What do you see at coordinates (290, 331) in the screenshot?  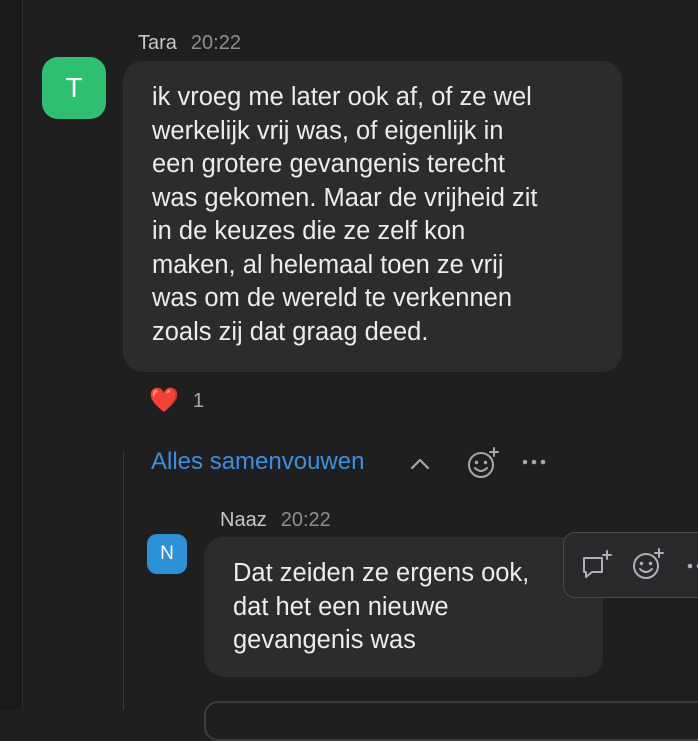 I see `message-text-line: zoals zij dat graag deed.` at bounding box center [290, 331].